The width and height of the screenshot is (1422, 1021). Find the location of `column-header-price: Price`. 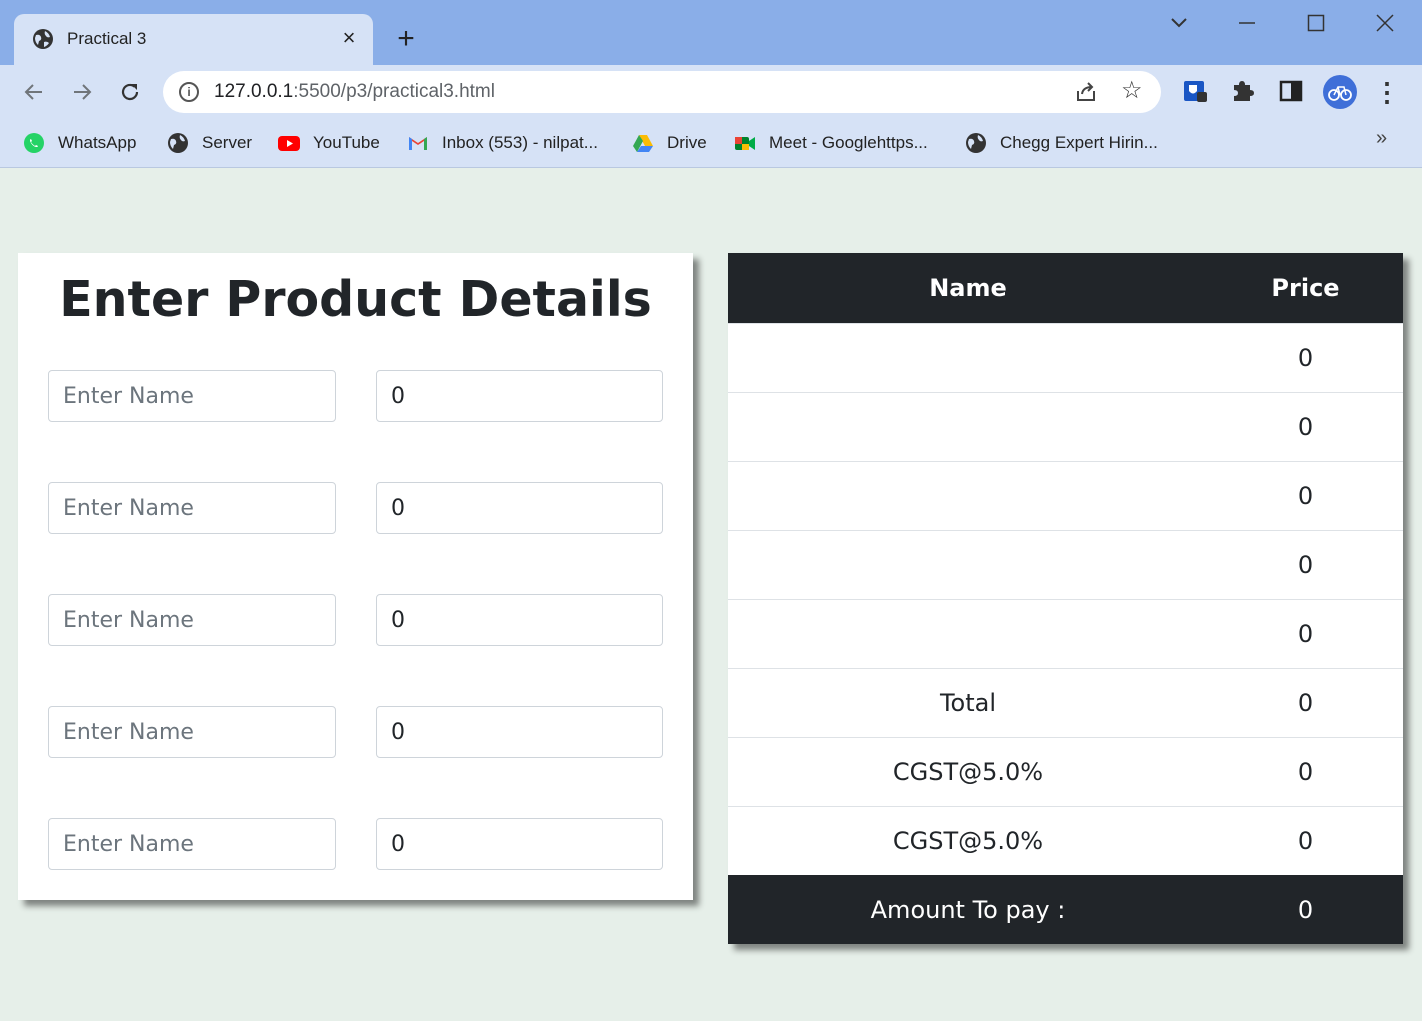

column-header-price: Price is located at coordinates (1305, 288).